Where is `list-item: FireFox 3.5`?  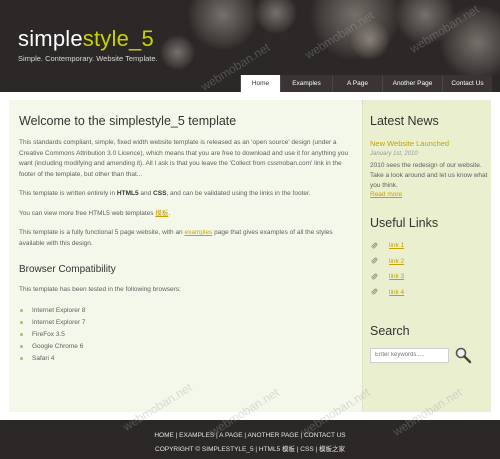
list-item: FireFox 3.5 is located at coordinates (185, 335).